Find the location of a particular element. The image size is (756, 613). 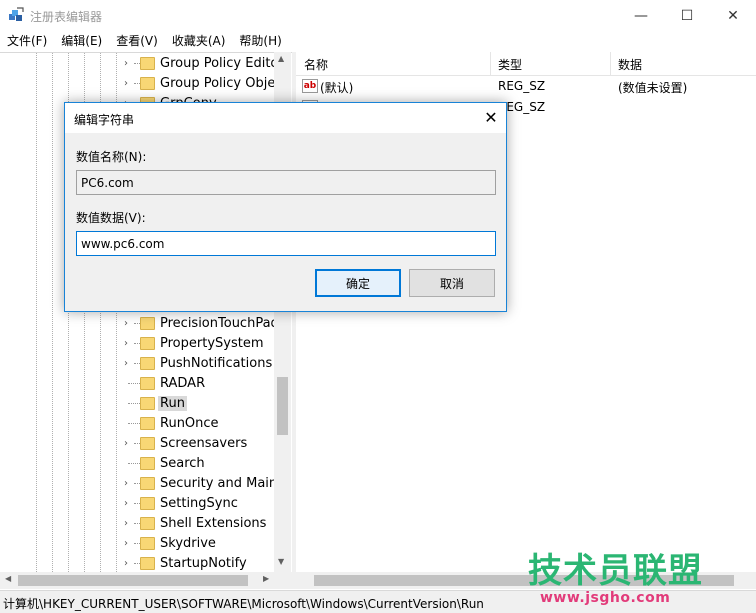

tree-item-runonce: RunOnce is located at coordinates (137, 424).